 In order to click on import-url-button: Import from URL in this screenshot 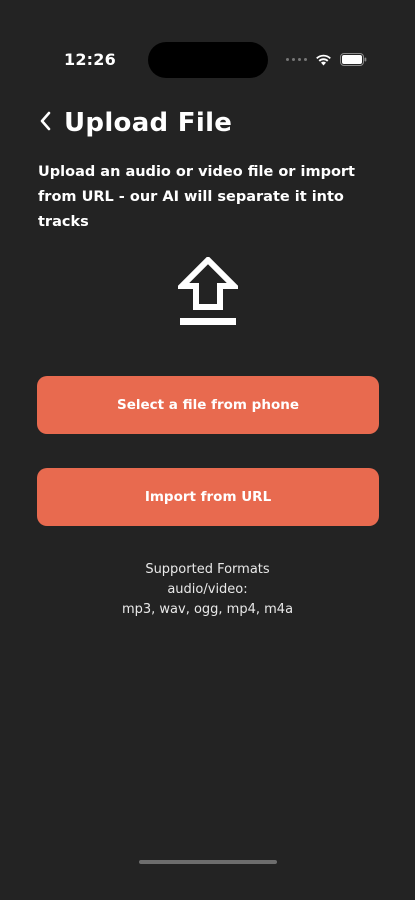, I will do `click(208, 497)`.